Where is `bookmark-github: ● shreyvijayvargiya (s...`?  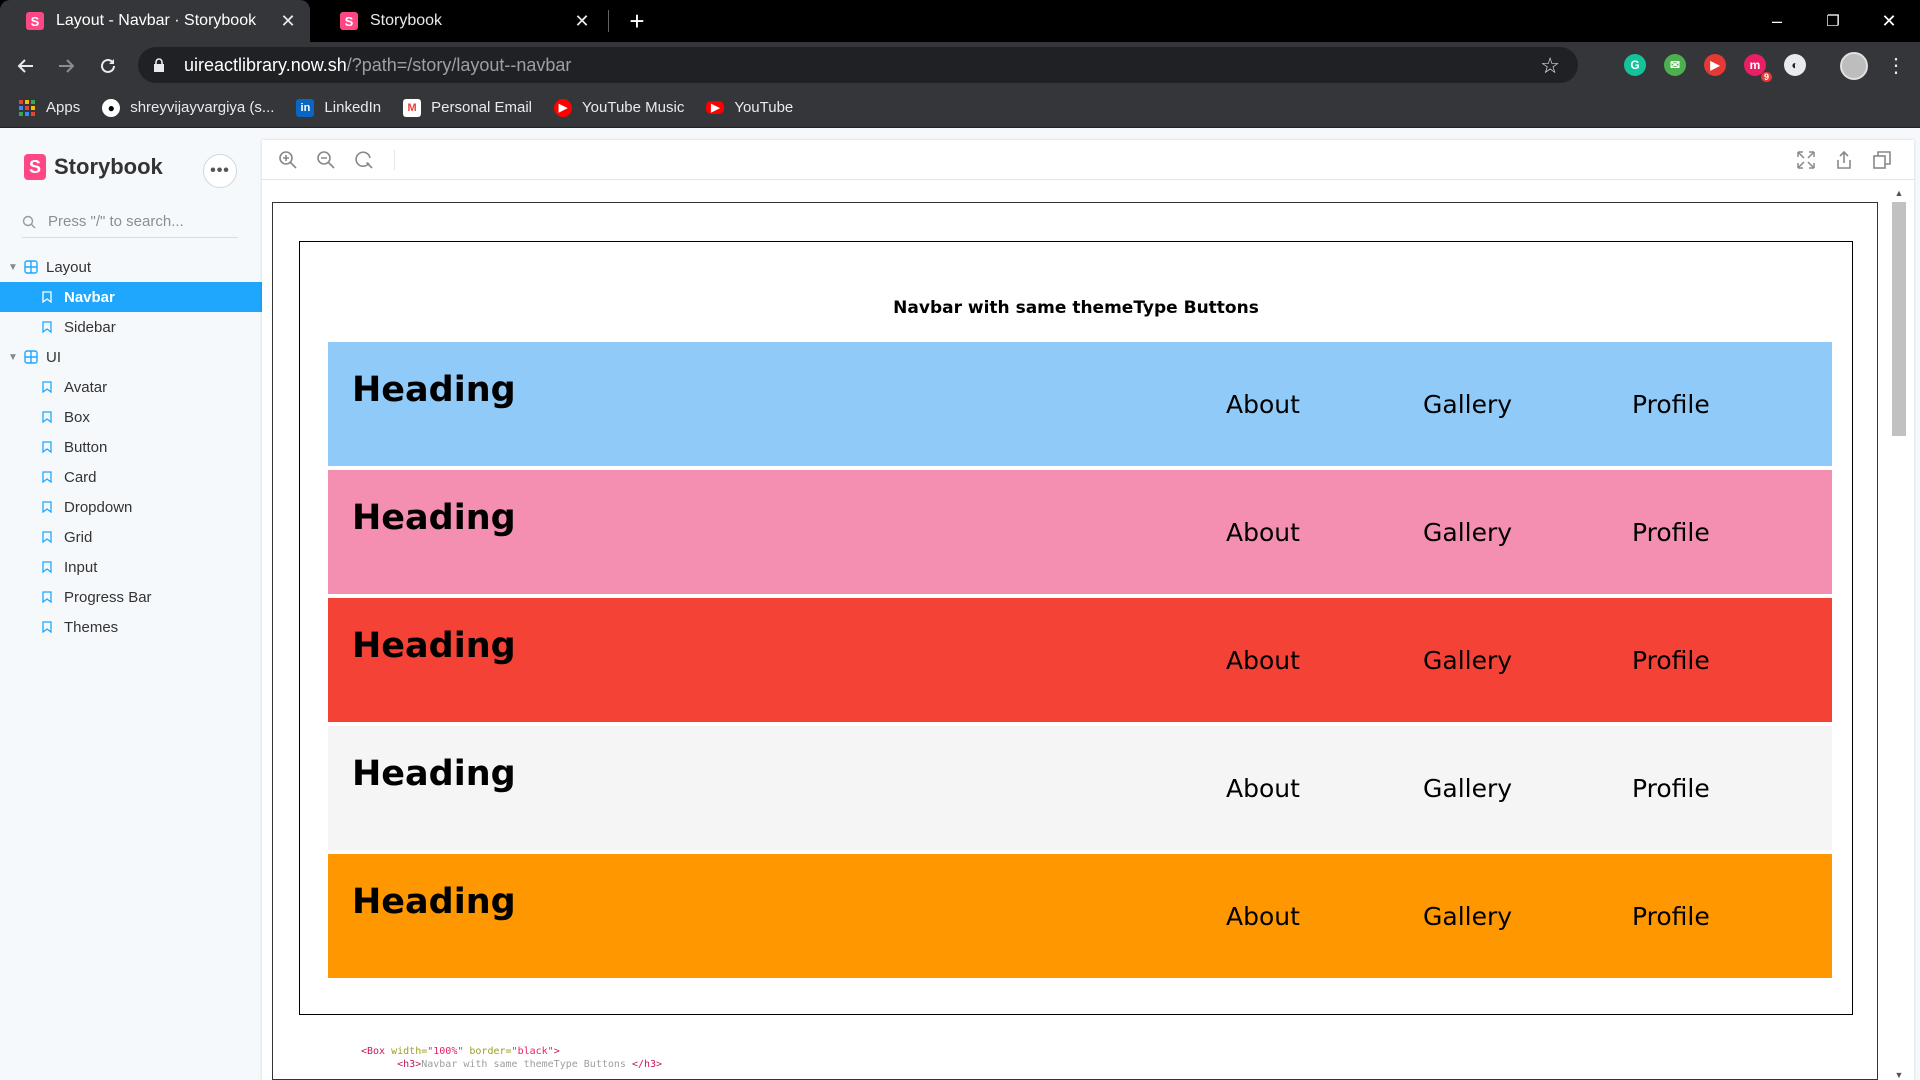 bookmark-github: ● shreyvijayvargiya (s... is located at coordinates (188, 107).